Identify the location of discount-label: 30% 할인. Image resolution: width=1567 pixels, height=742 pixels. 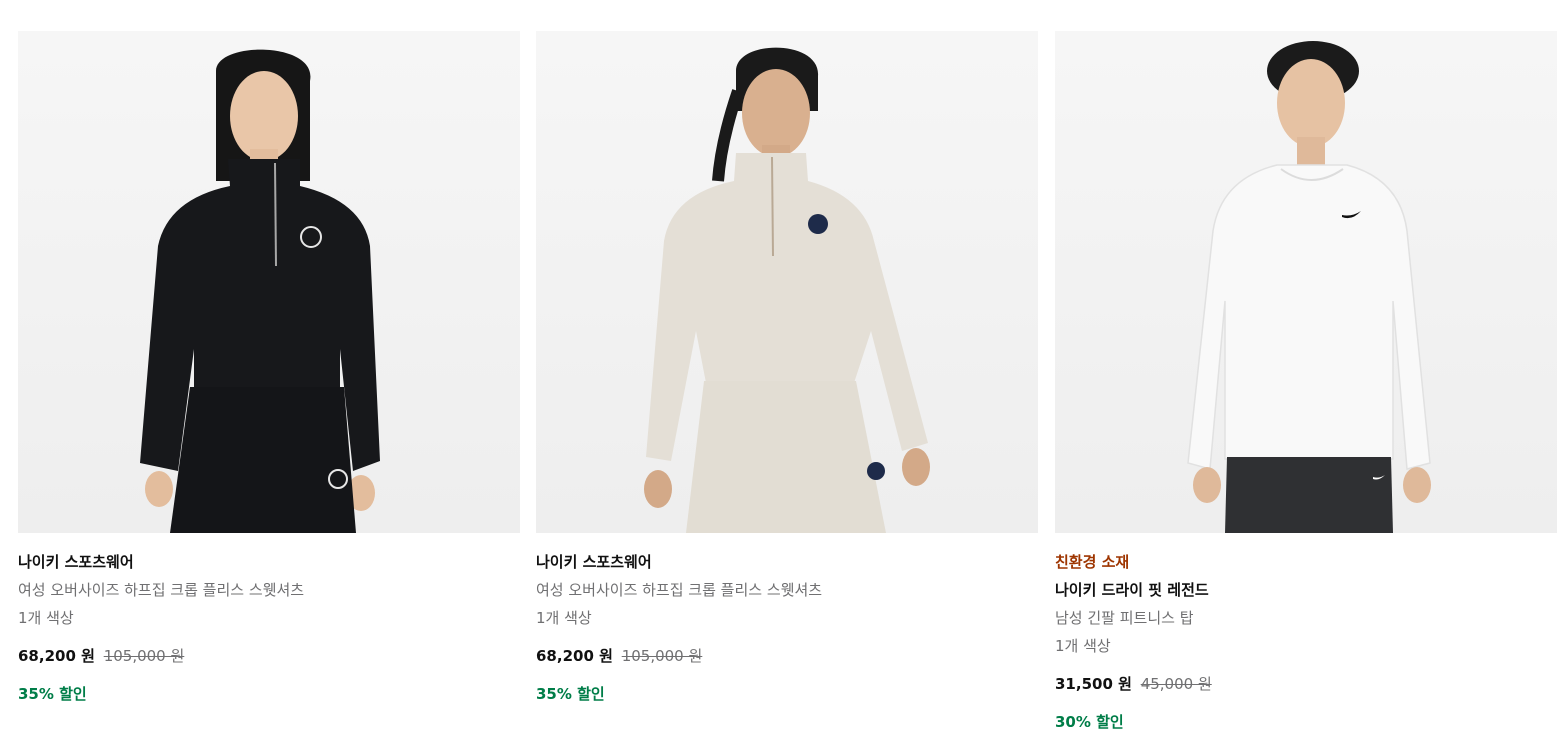
(1089, 722).